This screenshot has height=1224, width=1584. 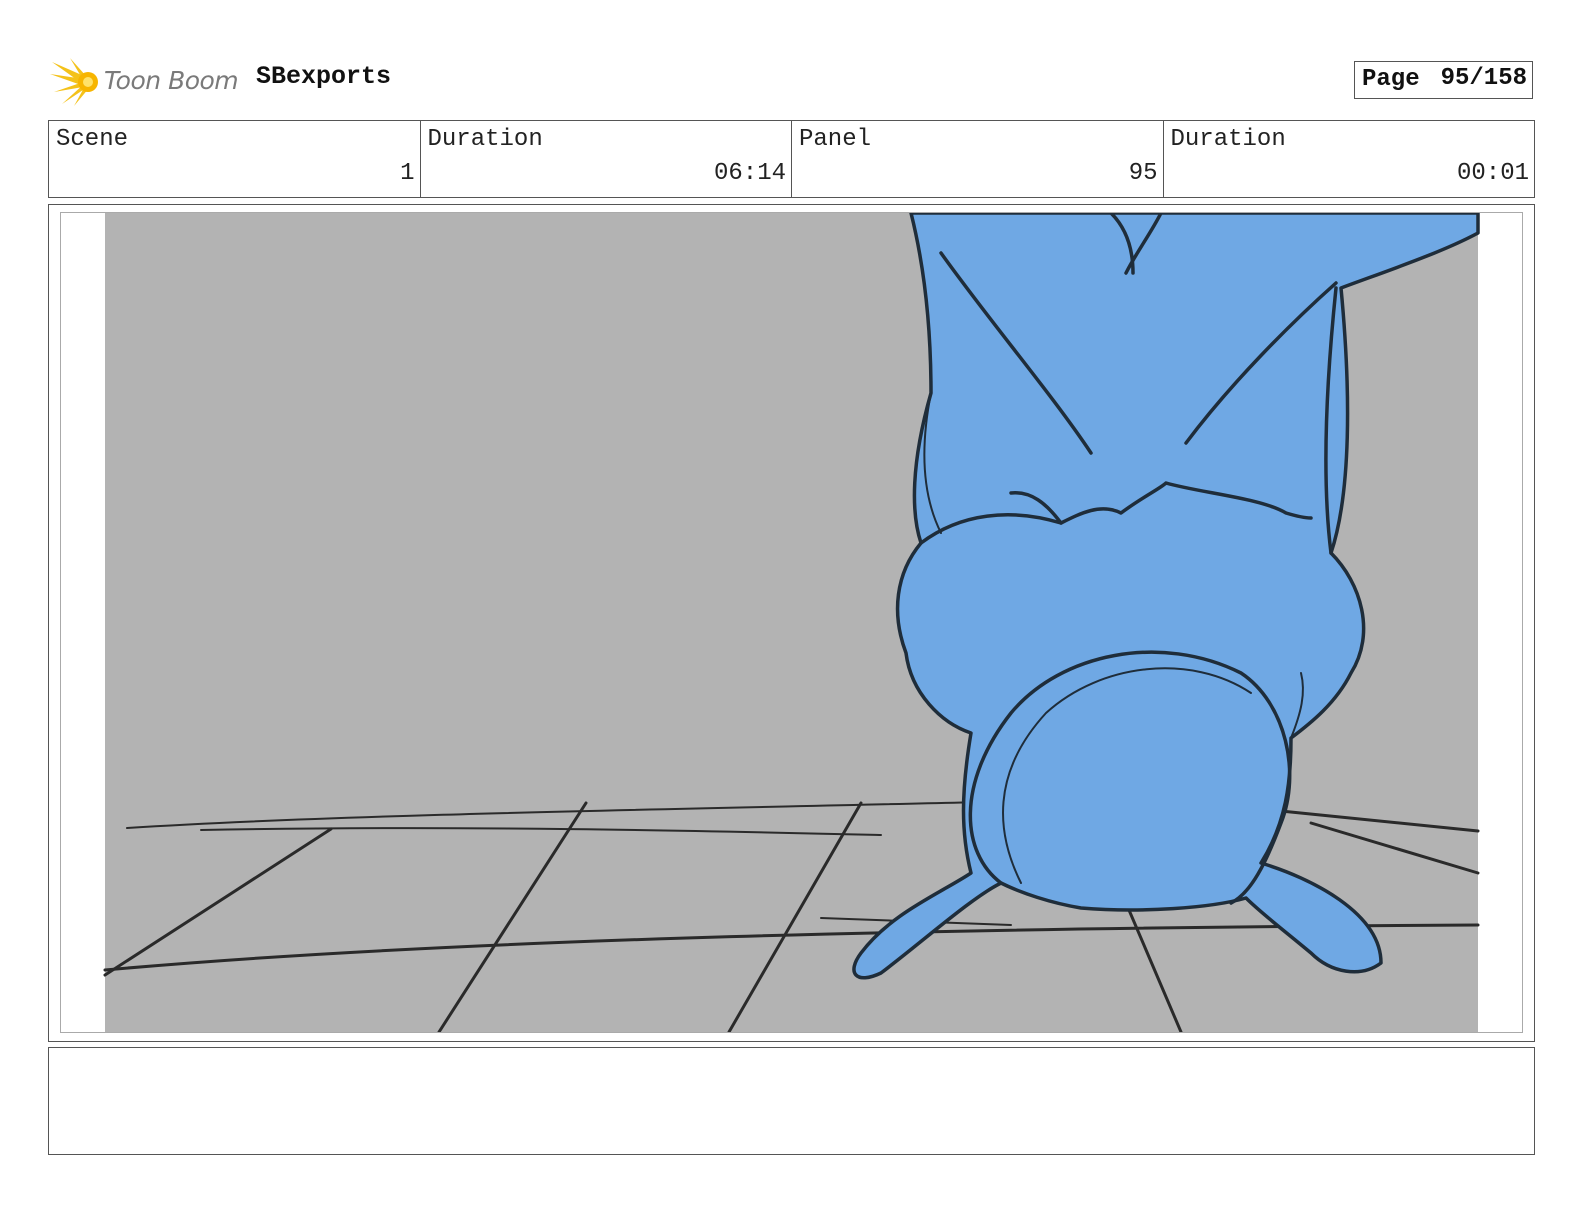 What do you see at coordinates (407, 173) in the screenshot?
I see `scene-value: 1` at bounding box center [407, 173].